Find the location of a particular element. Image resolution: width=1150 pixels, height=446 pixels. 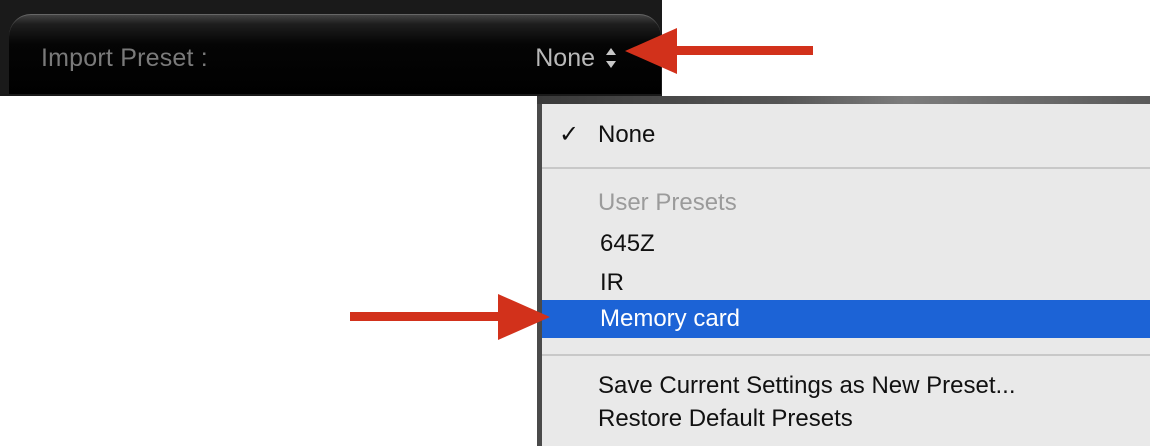

menu-item-preset-memory-card: Memory card is located at coordinates (846, 319).